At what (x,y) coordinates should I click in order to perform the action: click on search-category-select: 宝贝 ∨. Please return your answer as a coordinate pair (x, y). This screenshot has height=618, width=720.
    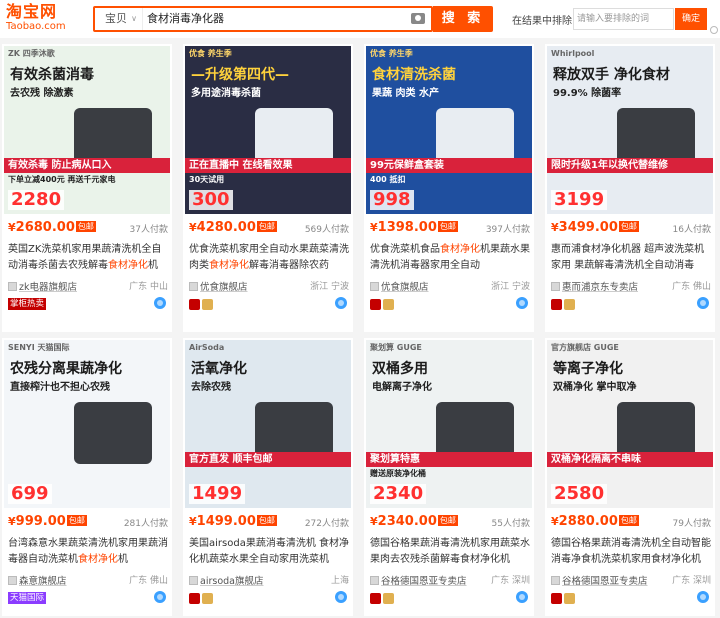
    Looking at the image, I should click on (119, 19).